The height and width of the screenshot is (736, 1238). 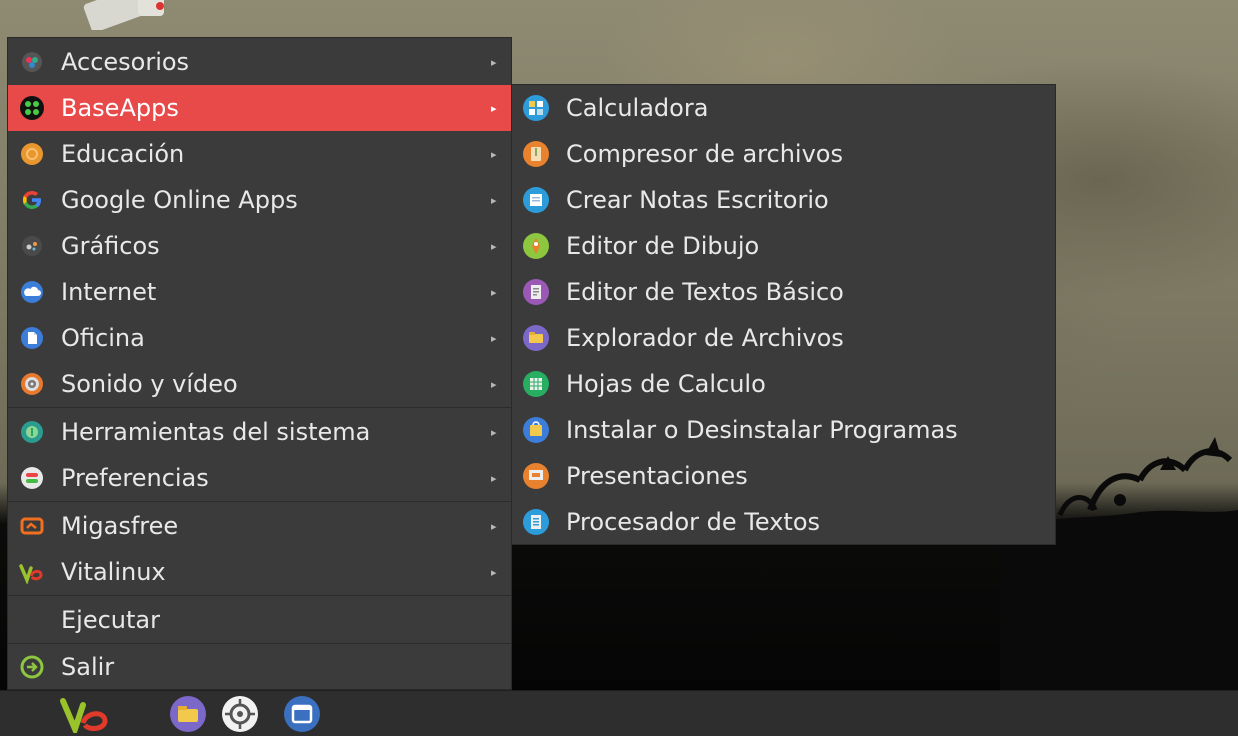 I want to click on submenu-item-label: Presentaciones, so click(x=657, y=476).